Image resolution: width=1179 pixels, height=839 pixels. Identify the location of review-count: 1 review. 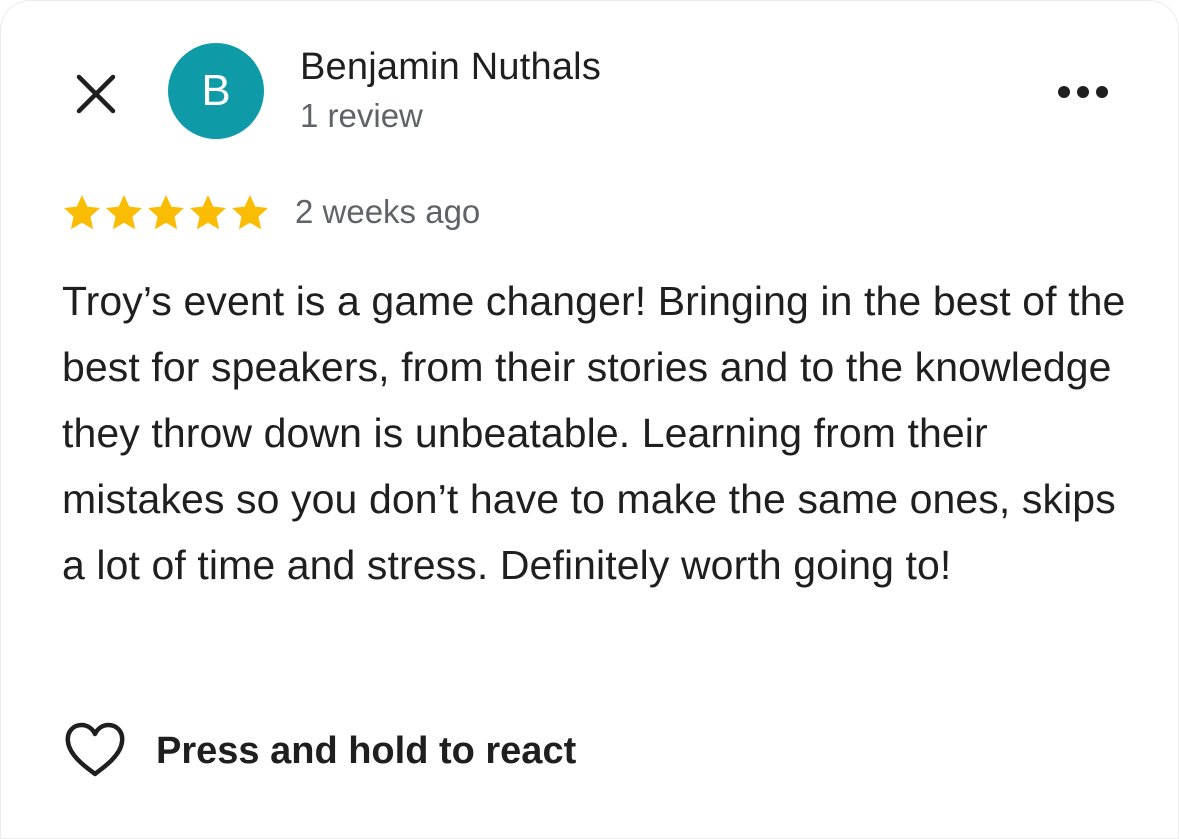
(361, 115).